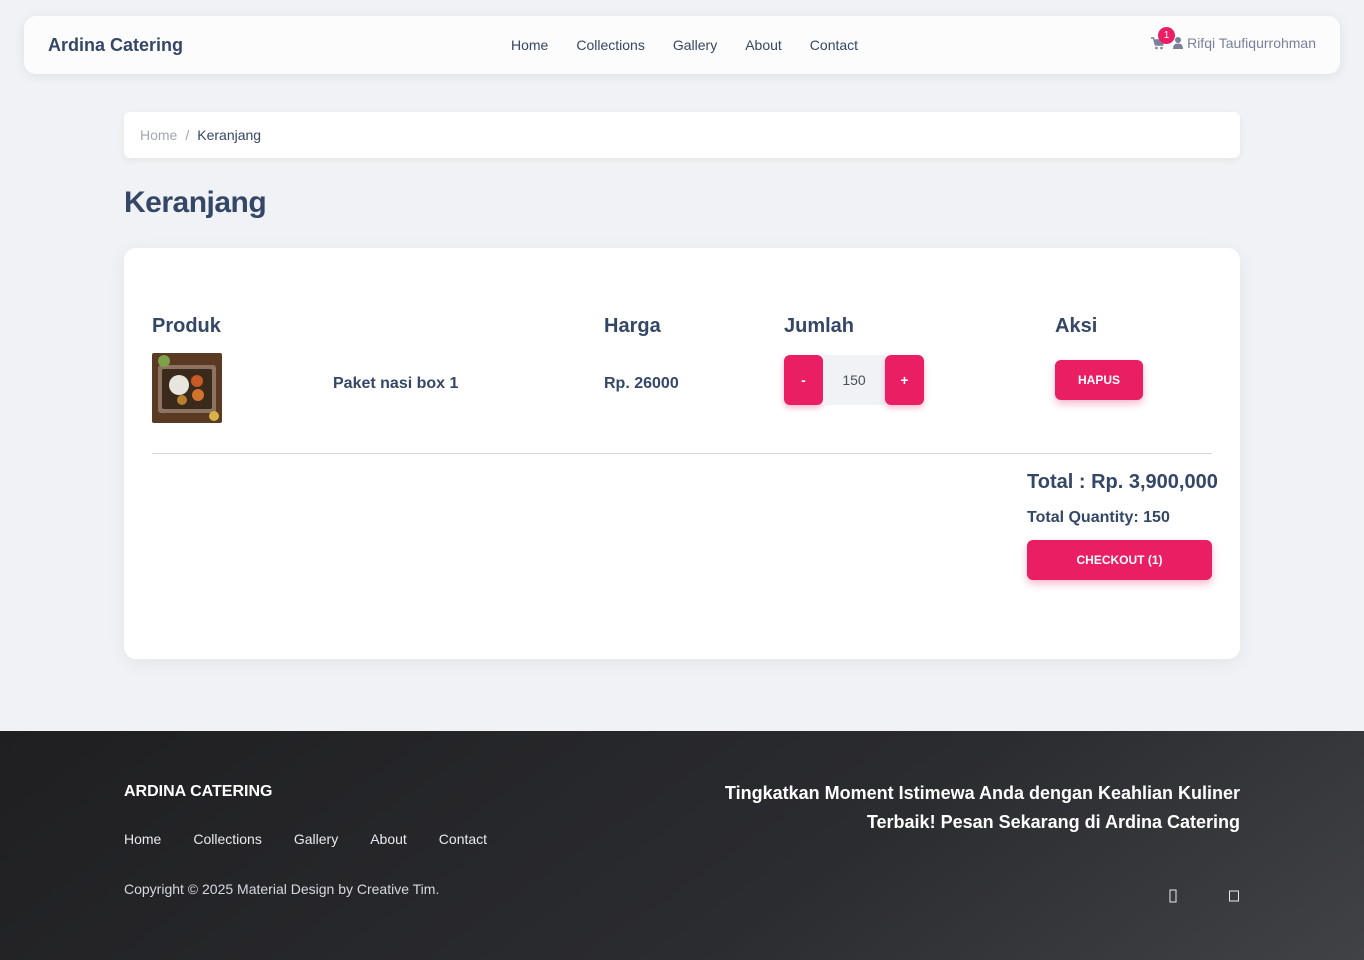 The width and height of the screenshot is (1364, 960). I want to click on footer-link-collections: Collections, so click(227, 839).